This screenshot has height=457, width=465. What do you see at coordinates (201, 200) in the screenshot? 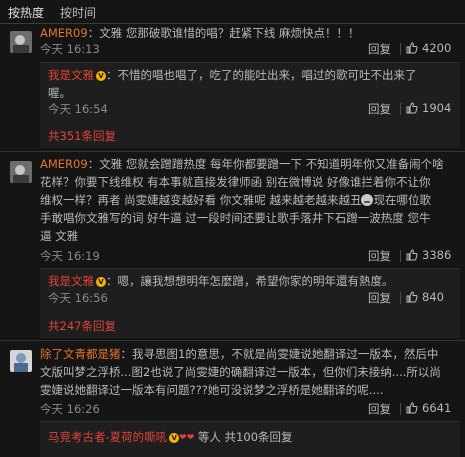
I see `comment-text: 维权一样？再者 尚雯婕越变越好看 你文雅呢 越来越老越来越丑` at bounding box center [201, 200].